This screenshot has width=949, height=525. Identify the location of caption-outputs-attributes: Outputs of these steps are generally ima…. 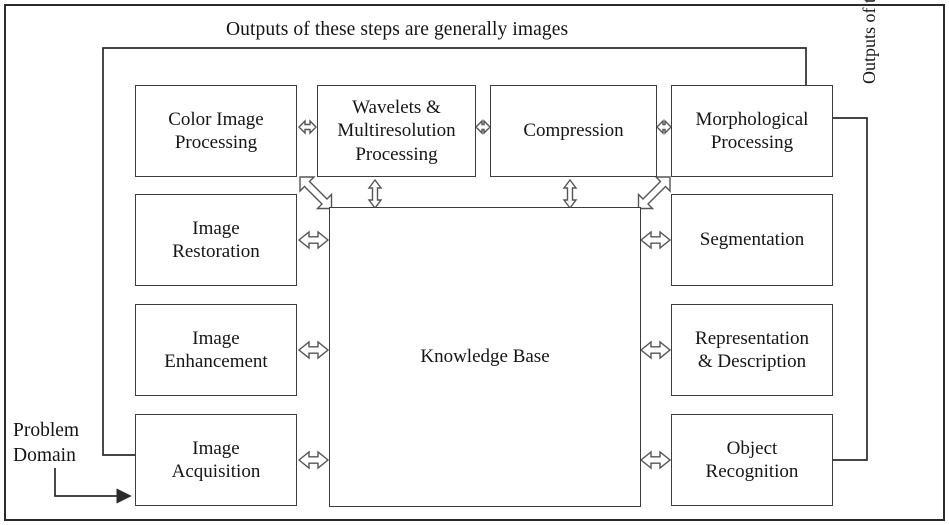
(869, 42).